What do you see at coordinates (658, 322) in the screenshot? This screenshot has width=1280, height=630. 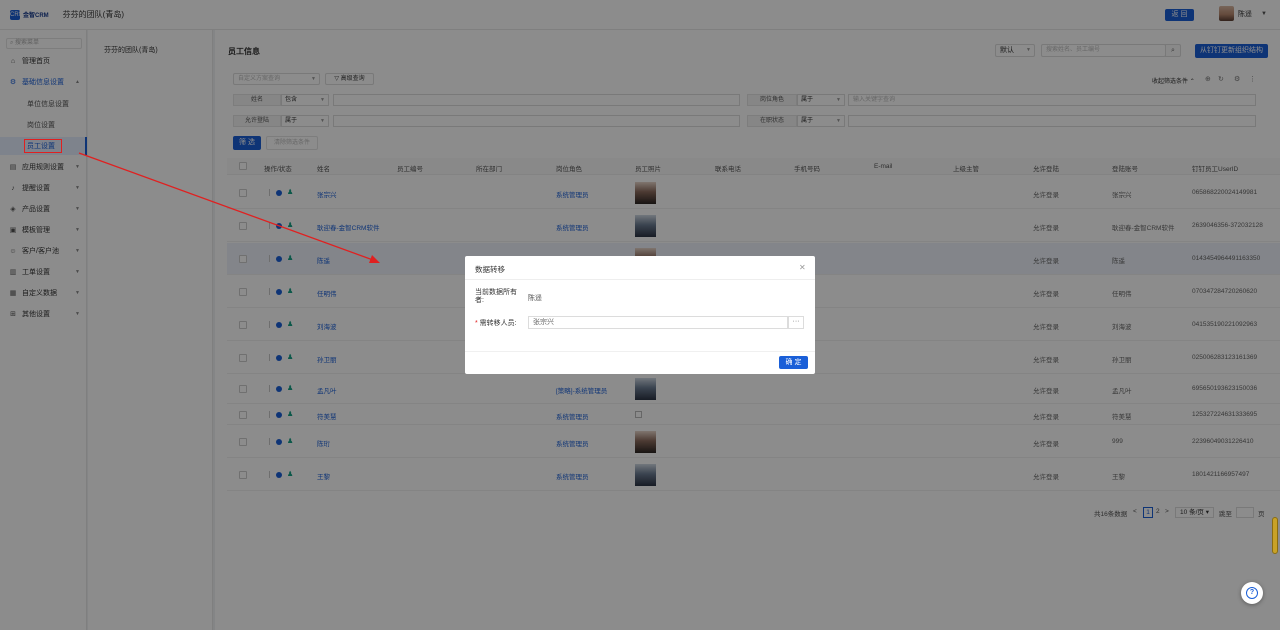 I see `transfer-person-input: 张宗兴` at bounding box center [658, 322].